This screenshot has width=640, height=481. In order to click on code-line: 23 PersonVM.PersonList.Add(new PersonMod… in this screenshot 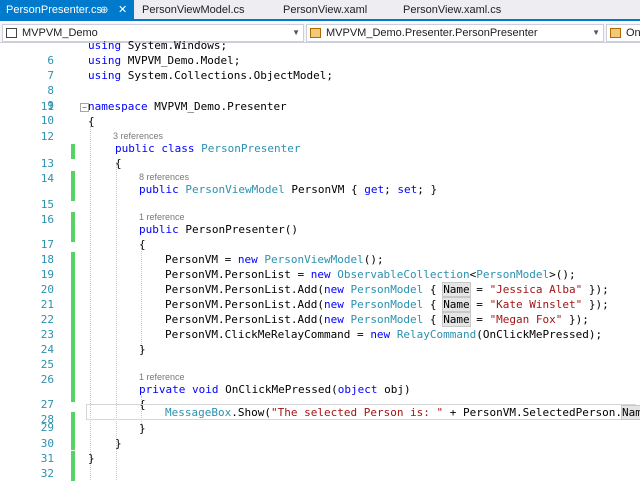, I will do `click(320, 334)`.